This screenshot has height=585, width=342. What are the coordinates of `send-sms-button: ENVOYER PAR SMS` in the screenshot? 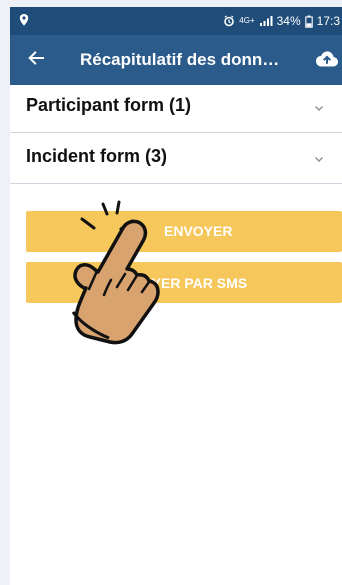 It's located at (184, 282).